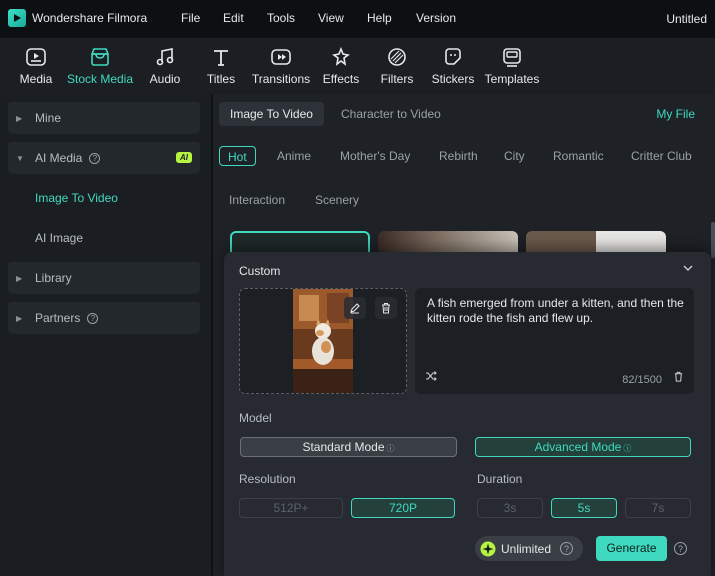 This screenshot has width=715, height=576. Describe the element at coordinates (281, 66) in the screenshot. I see `toolbar-transitions: Transitions` at that location.